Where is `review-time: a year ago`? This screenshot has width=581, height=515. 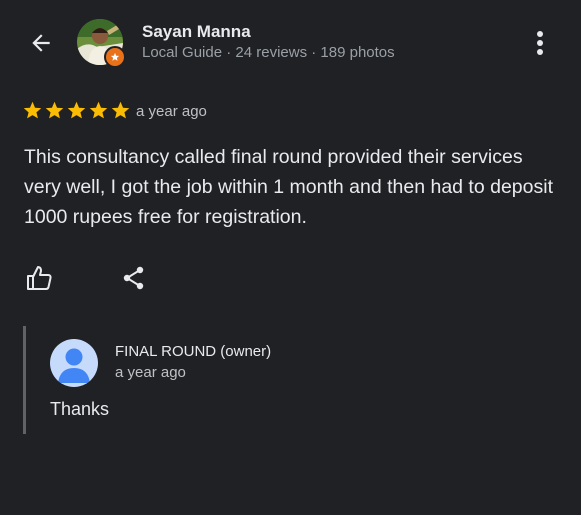 review-time: a year ago is located at coordinates (171, 111).